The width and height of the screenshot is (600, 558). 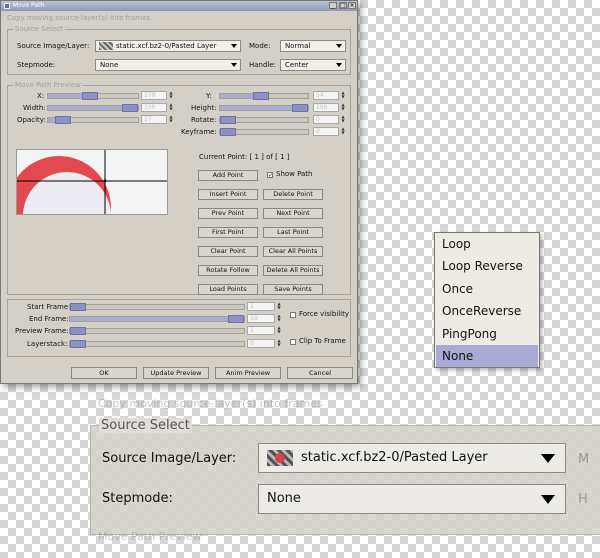 What do you see at coordinates (154, 119) in the screenshot?
I see `opacity-spinbox: 17` at bounding box center [154, 119].